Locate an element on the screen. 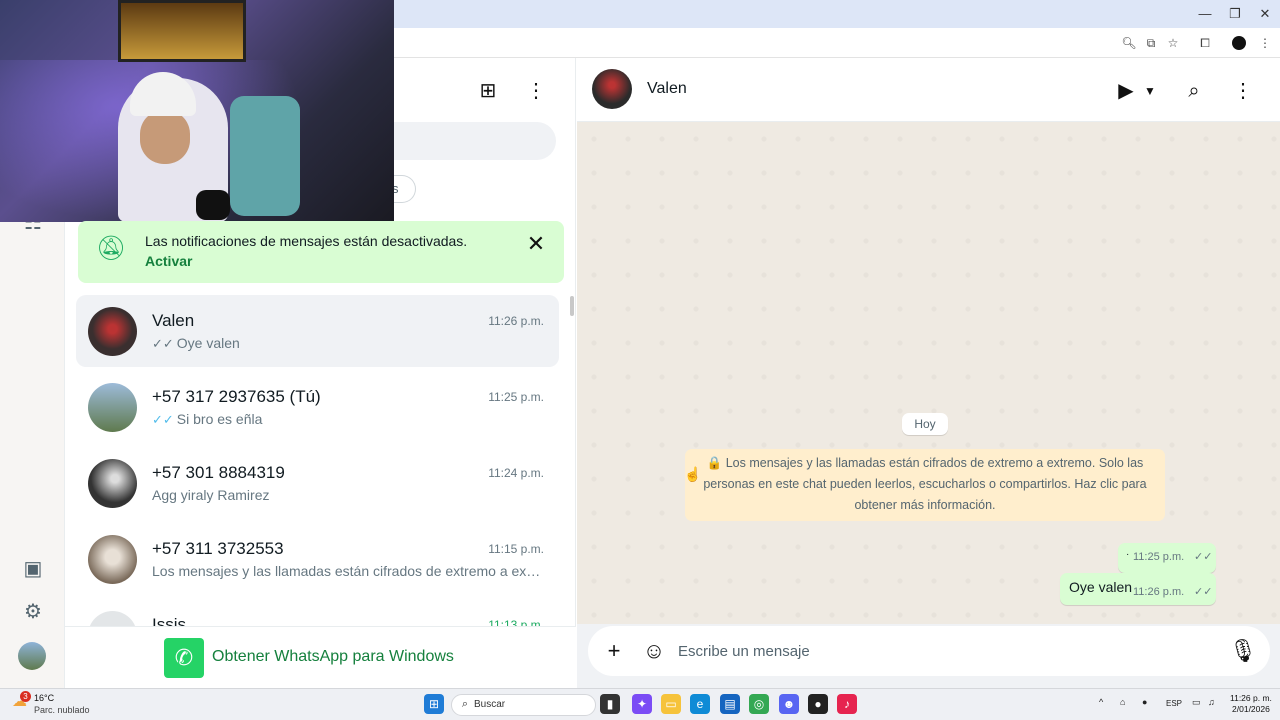 The height and width of the screenshot is (720, 1280). minimize-button: — is located at coordinates (1205, 14).